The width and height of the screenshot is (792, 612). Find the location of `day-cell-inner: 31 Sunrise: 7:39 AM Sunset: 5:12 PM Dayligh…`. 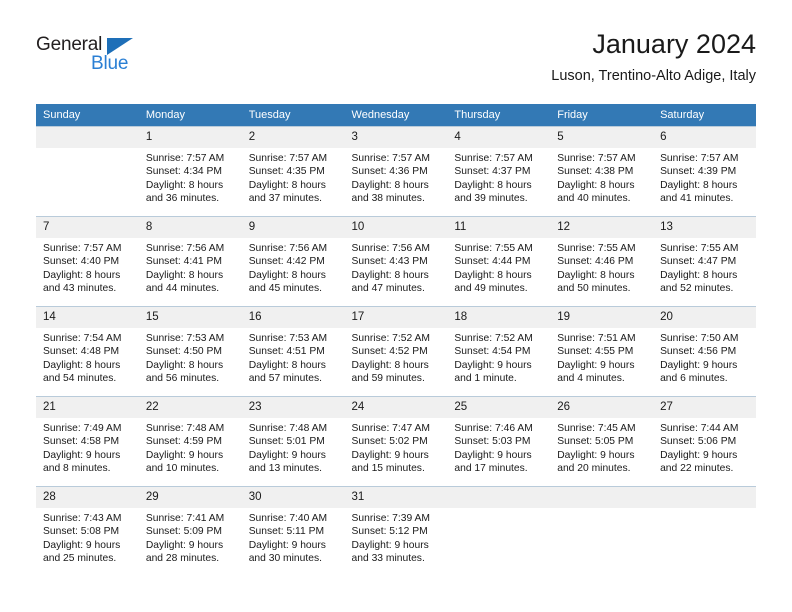

day-cell-inner: 31 Sunrise: 7:39 AM Sunset: 5:12 PM Dayligh… is located at coordinates (396, 526).